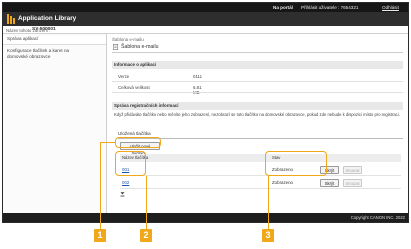 The height and width of the screenshot is (249, 411). What do you see at coordinates (205, 217) in the screenshot?
I see `footer: Copyright CANON INC. 2022` at bounding box center [205, 217].